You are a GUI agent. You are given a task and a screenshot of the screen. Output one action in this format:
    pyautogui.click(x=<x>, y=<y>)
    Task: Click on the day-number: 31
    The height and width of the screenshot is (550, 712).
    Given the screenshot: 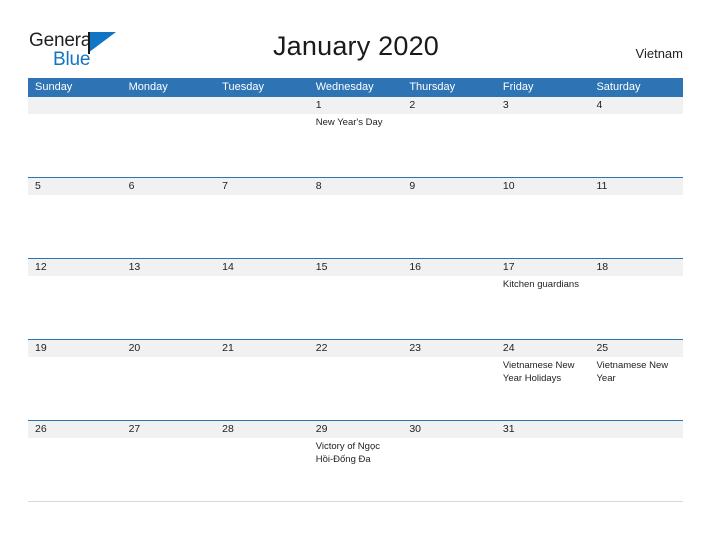 What is the action you would take?
    pyautogui.click(x=543, y=429)
    